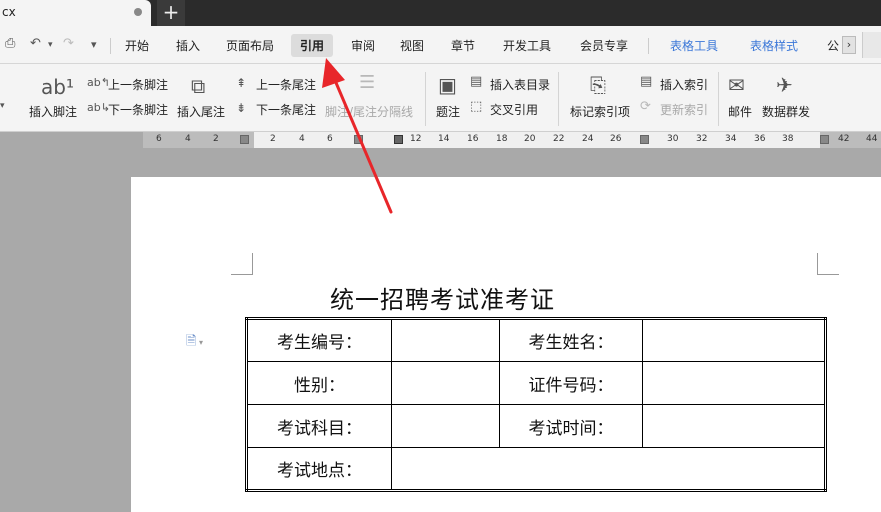  What do you see at coordinates (740, 112) in the screenshot?
I see `mail-label: 邮件` at bounding box center [740, 112].